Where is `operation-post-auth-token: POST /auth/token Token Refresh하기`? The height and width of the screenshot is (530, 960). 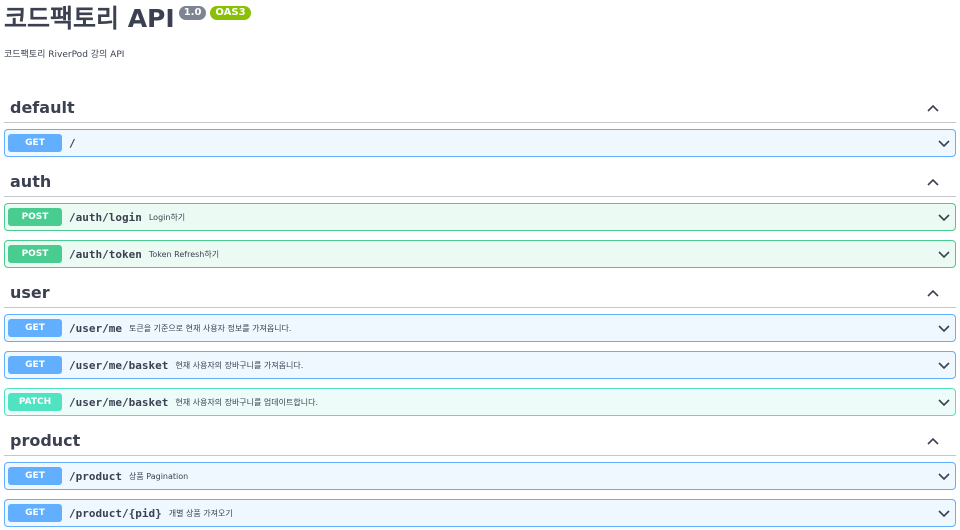 operation-post-auth-token: POST /auth/token Token Refresh하기 is located at coordinates (480, 254).